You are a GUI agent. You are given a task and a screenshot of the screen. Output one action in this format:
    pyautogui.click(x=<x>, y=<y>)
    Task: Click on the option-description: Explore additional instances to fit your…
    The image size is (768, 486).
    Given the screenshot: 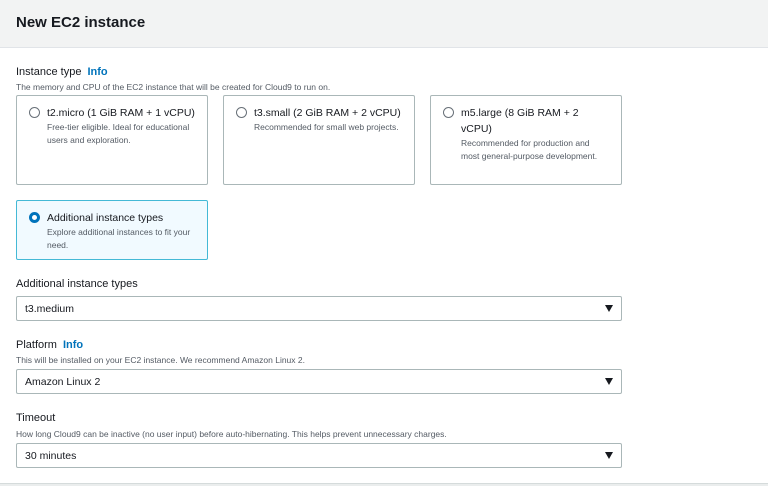 What is the action you would take?
    pyautogui.click(x=119, y=238)
    